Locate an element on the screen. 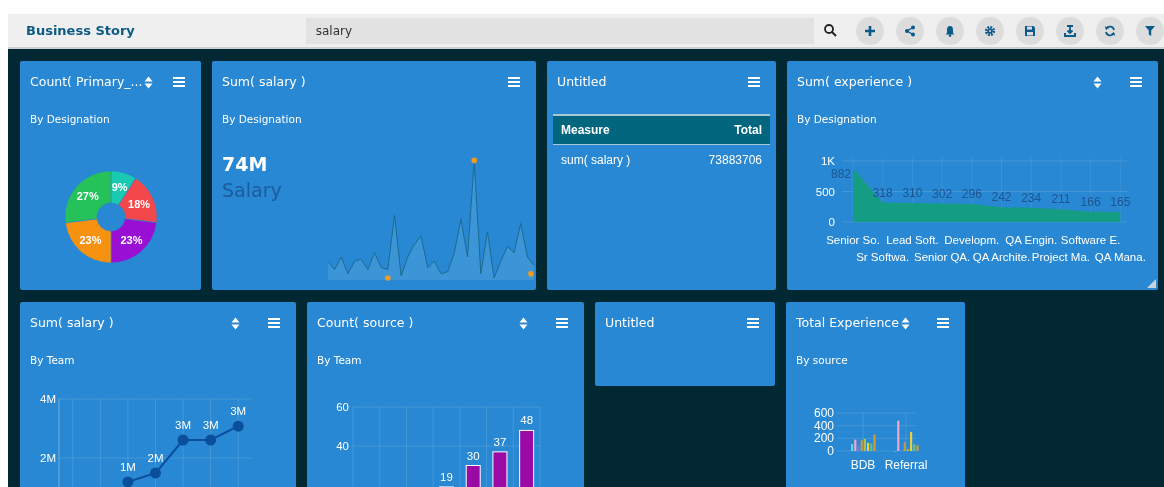  data-label: 882 is located at coordinates (841, 174).